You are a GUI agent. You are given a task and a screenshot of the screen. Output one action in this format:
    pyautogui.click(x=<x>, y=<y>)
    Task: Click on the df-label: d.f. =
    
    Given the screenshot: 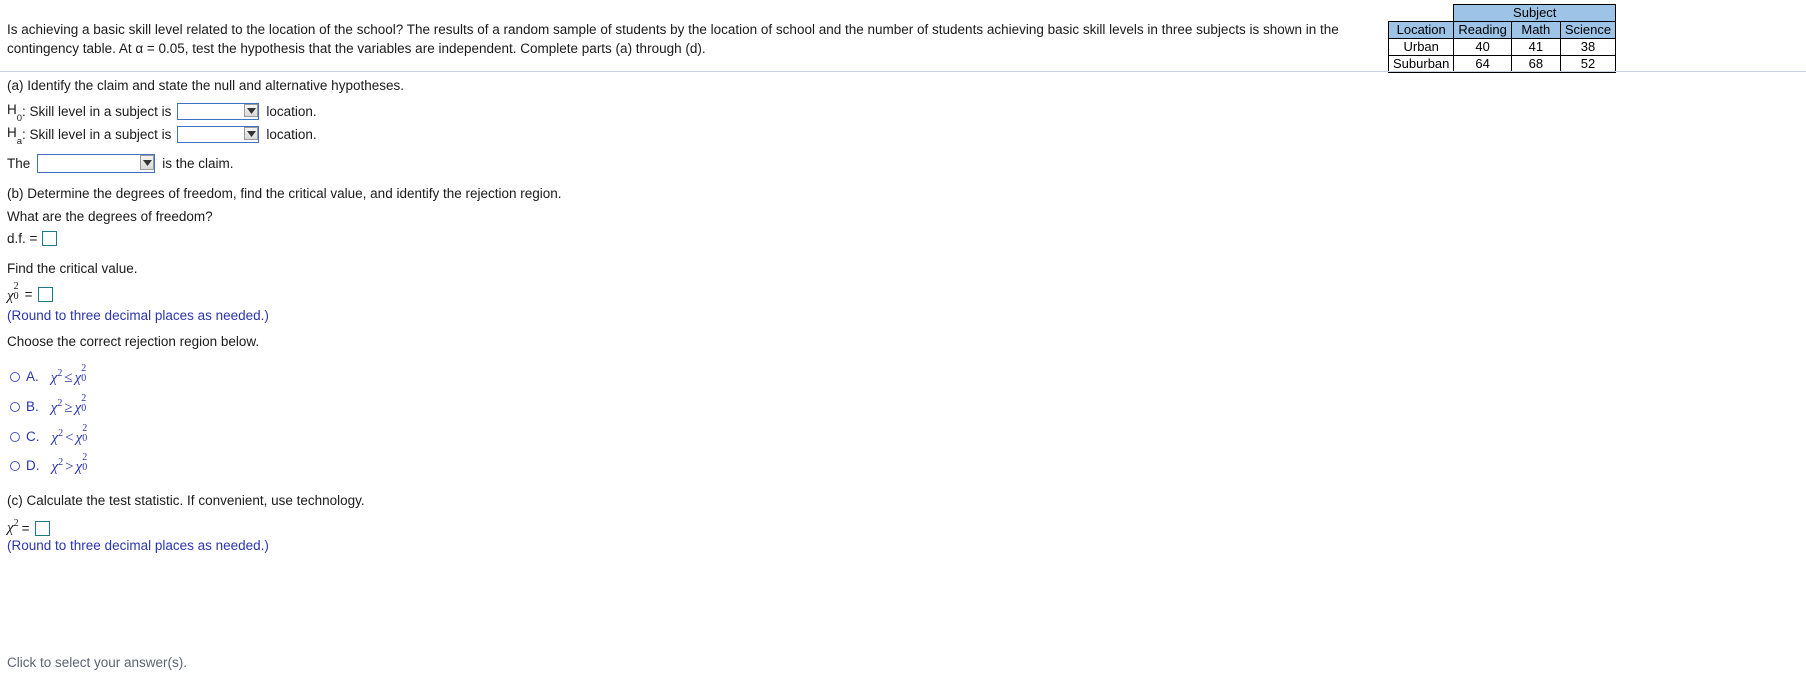 What is the action you would take?
    pyautogui.click(x=22, y=238)
    